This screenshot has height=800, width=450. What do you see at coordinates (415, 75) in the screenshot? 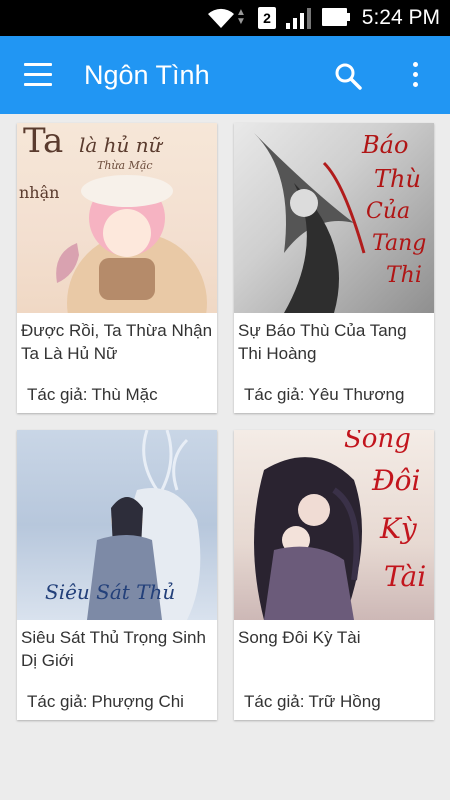
I see `more-options-button` at bounding box center [415, 75].